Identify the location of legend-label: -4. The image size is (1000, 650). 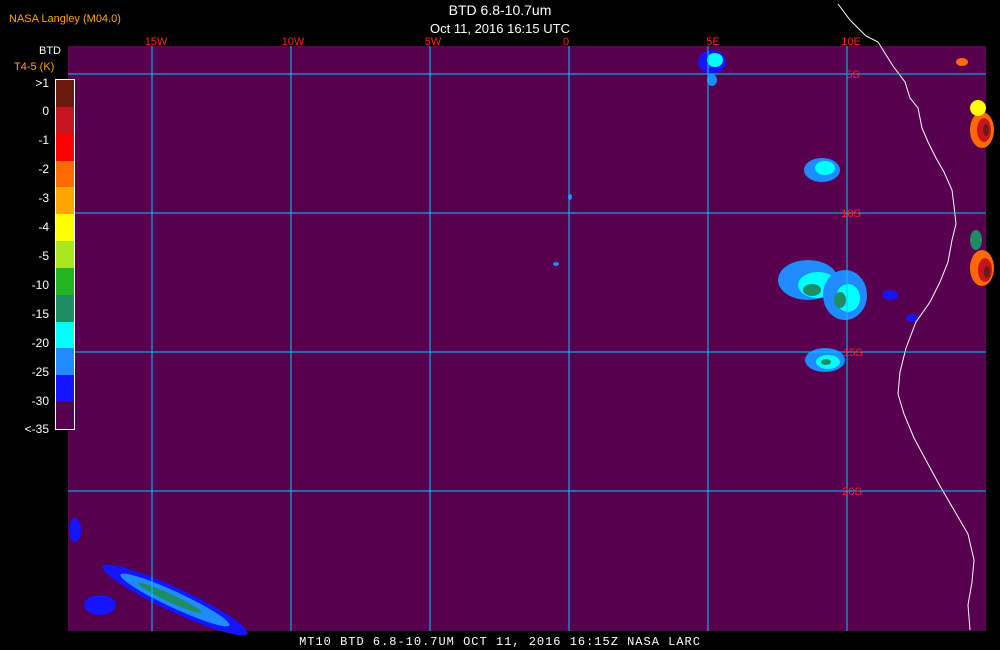
(43, 227).